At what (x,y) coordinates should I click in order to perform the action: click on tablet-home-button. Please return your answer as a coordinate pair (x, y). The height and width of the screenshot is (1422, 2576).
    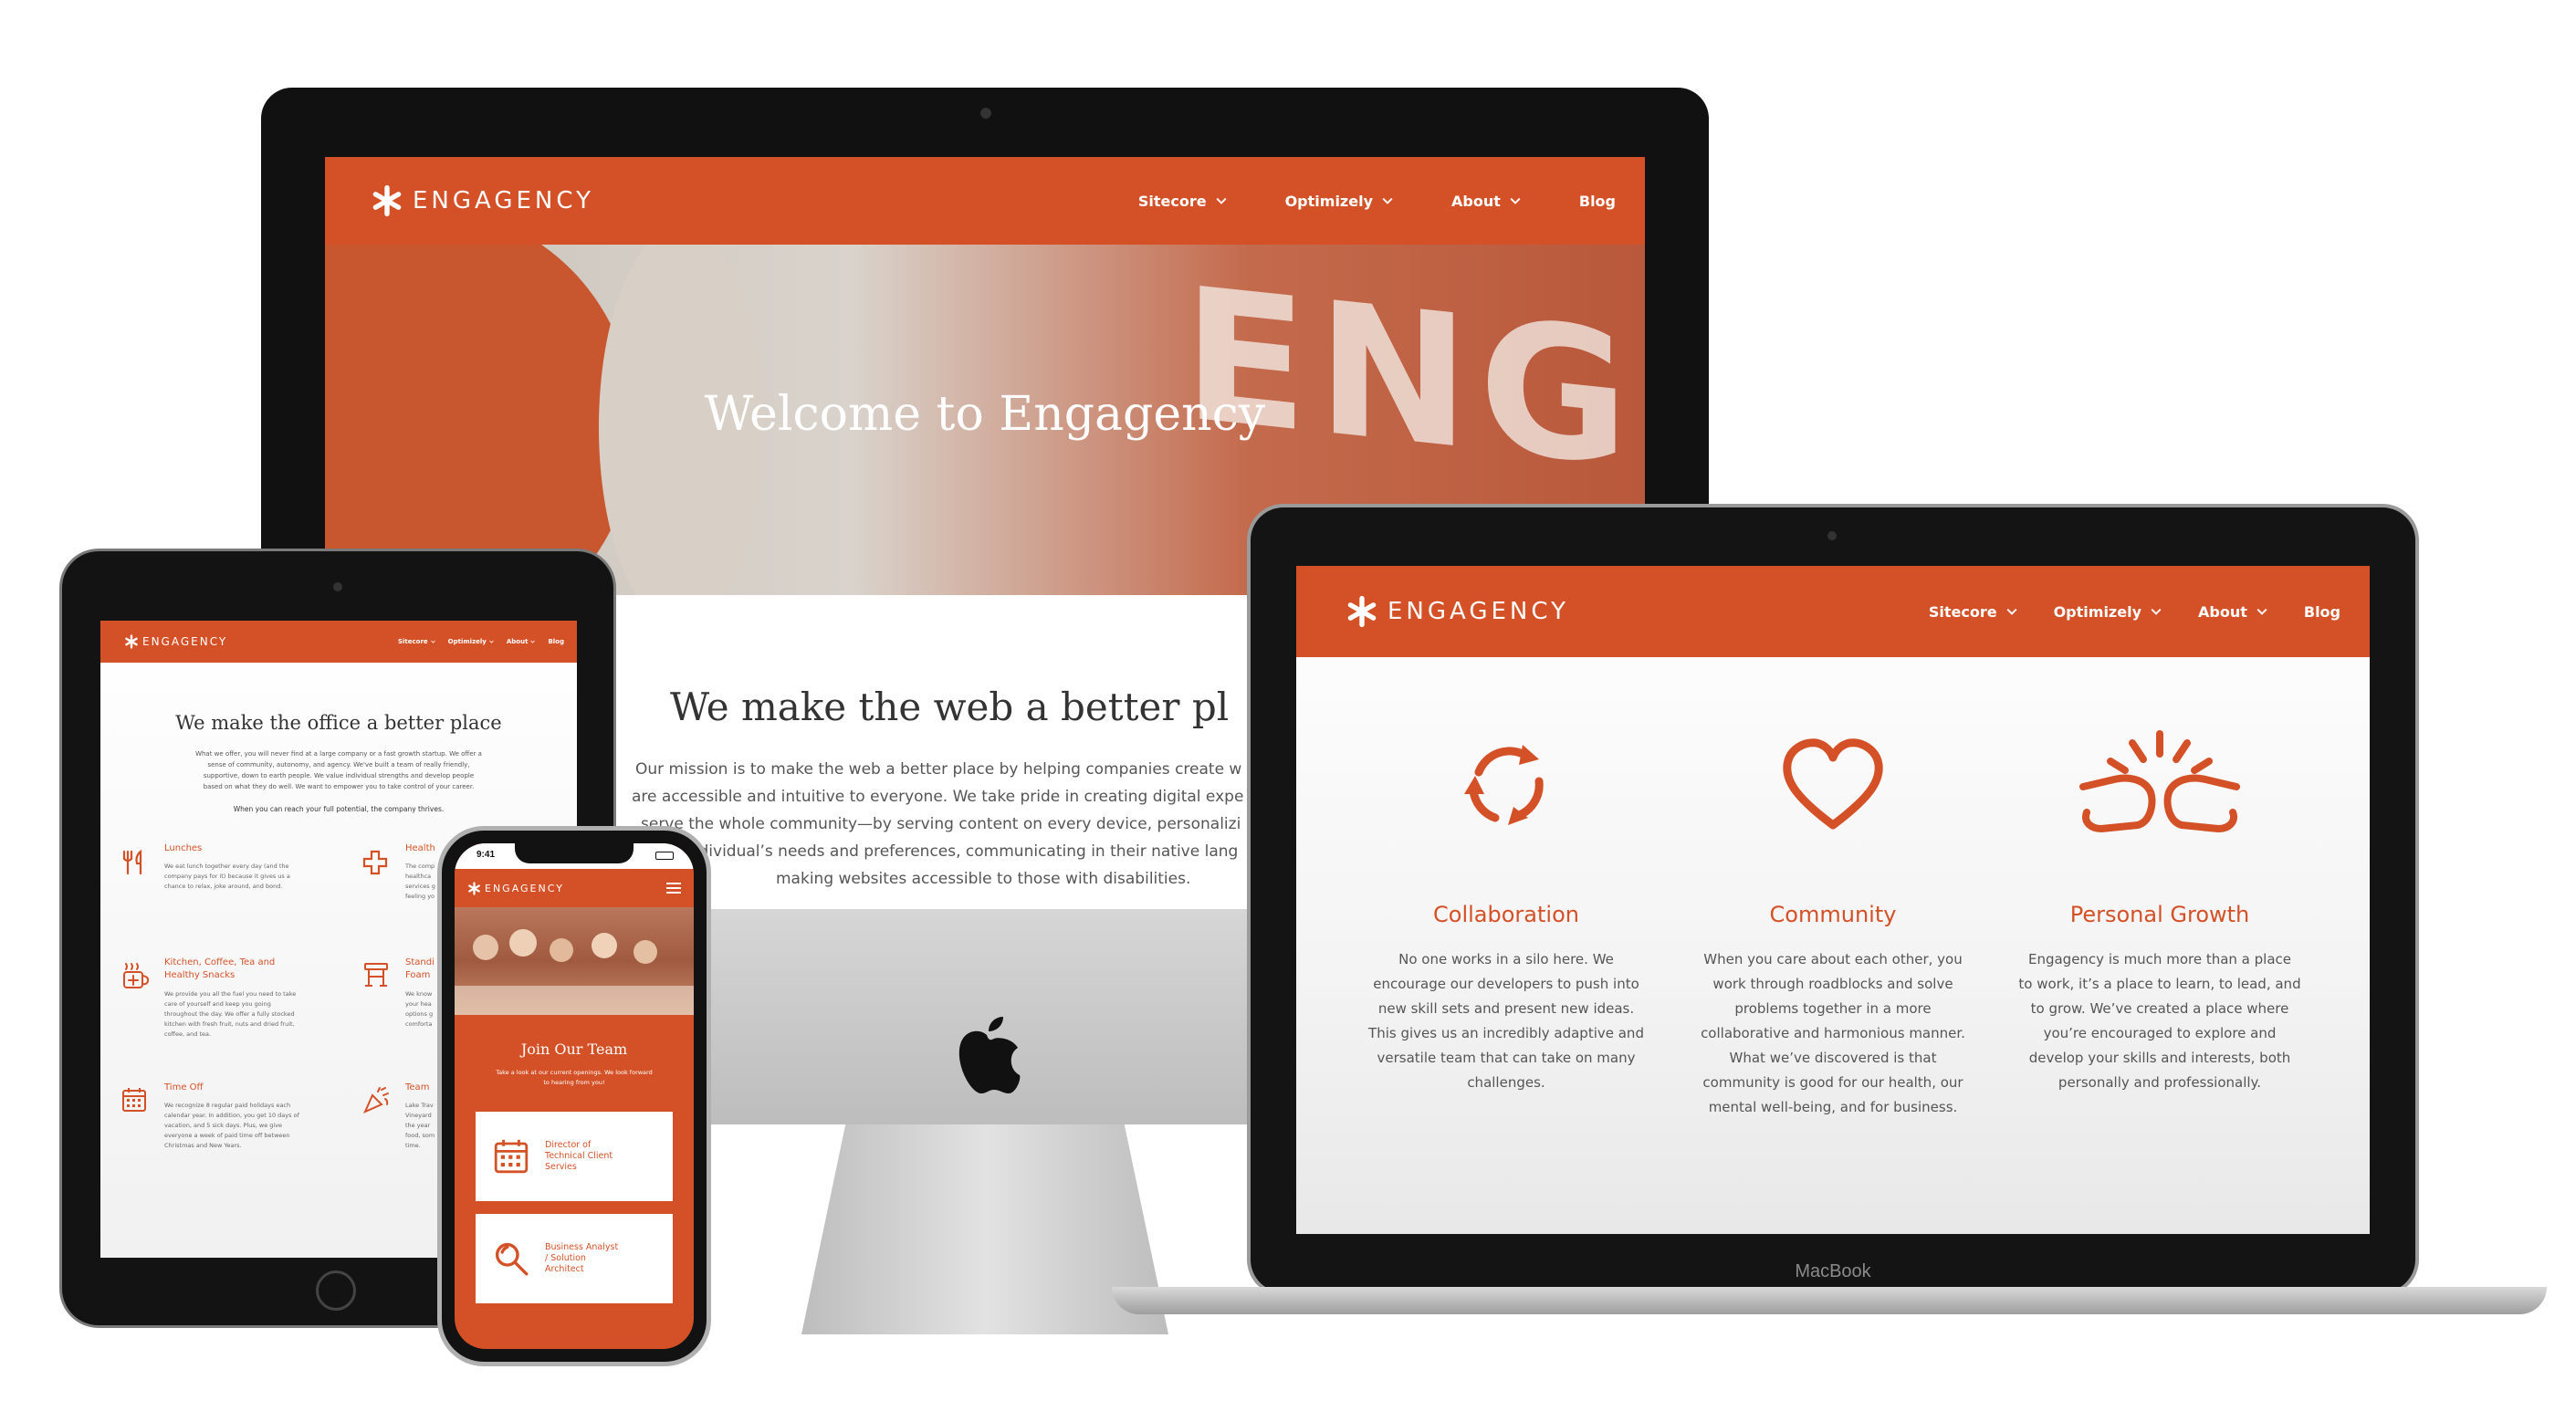
    Looking at the image, I should click on (336, 1290).